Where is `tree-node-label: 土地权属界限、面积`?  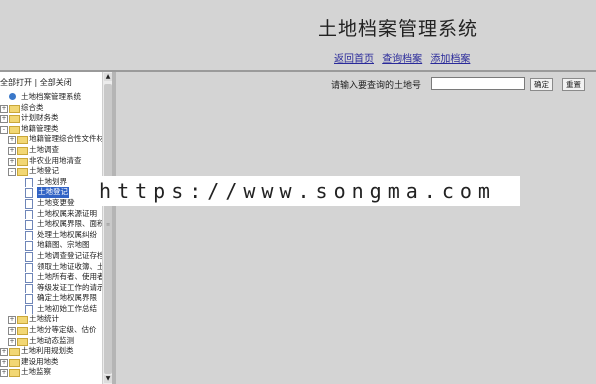
tree-node-label: 土地权属界限、面积 is located at coordinates (69, 224).